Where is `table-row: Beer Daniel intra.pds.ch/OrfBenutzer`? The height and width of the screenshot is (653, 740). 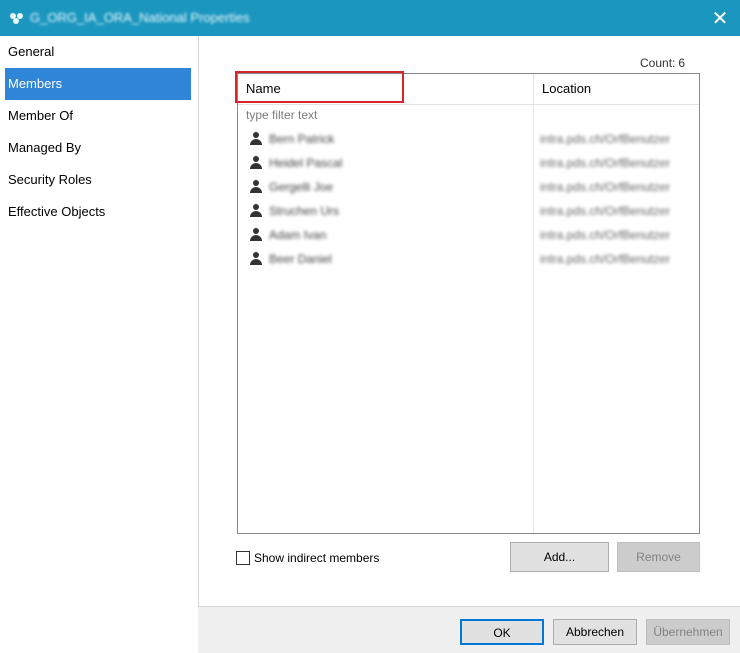
table-row: Beer Daniel intra.pds.ch/OrfBenutzer is located at coordinates (468, 260).